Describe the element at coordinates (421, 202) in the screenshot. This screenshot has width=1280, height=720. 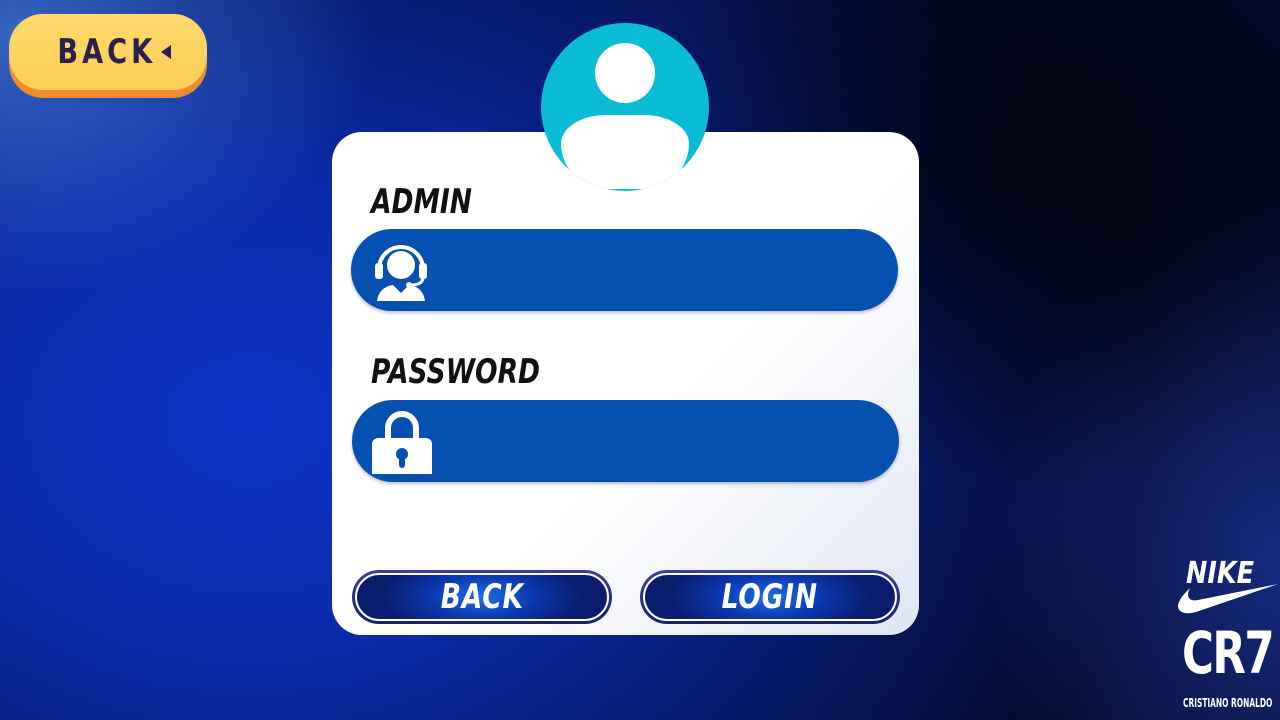
I see `admin-label: ADMIN` at that location.